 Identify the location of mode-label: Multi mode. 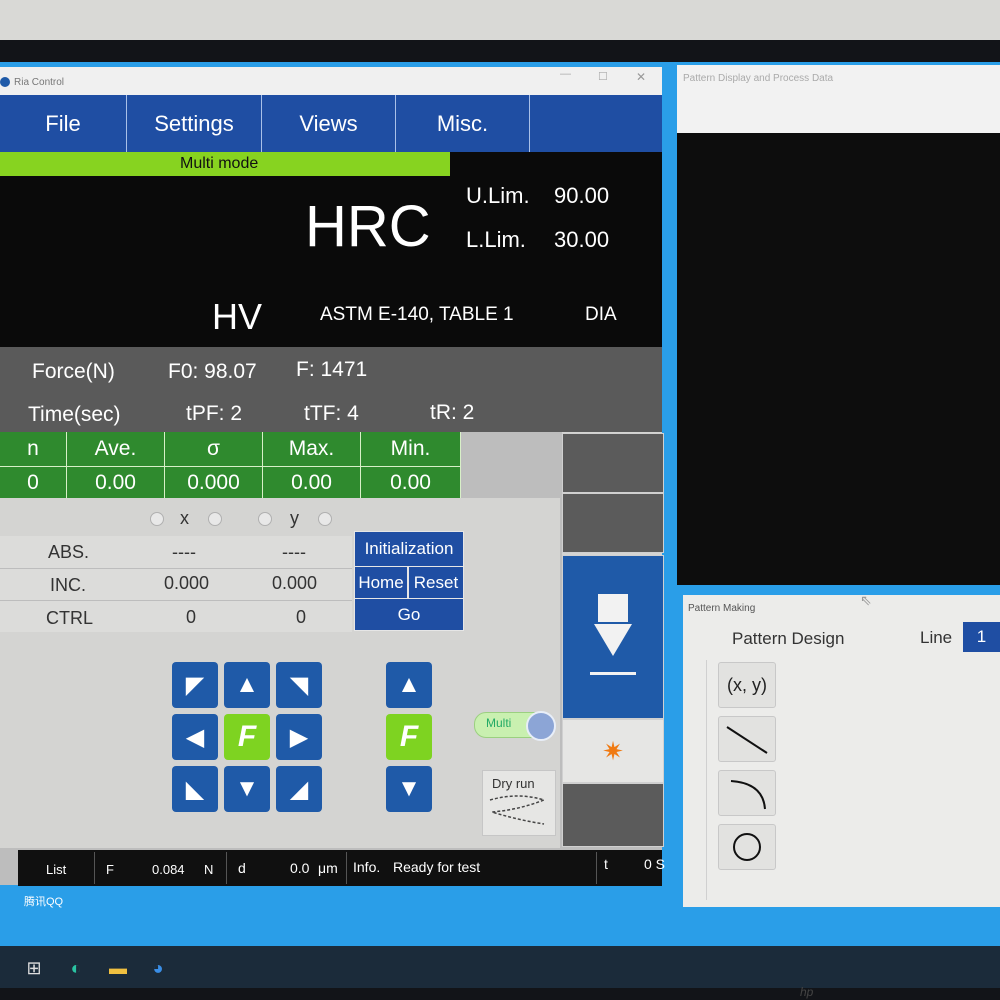
(219, 163).